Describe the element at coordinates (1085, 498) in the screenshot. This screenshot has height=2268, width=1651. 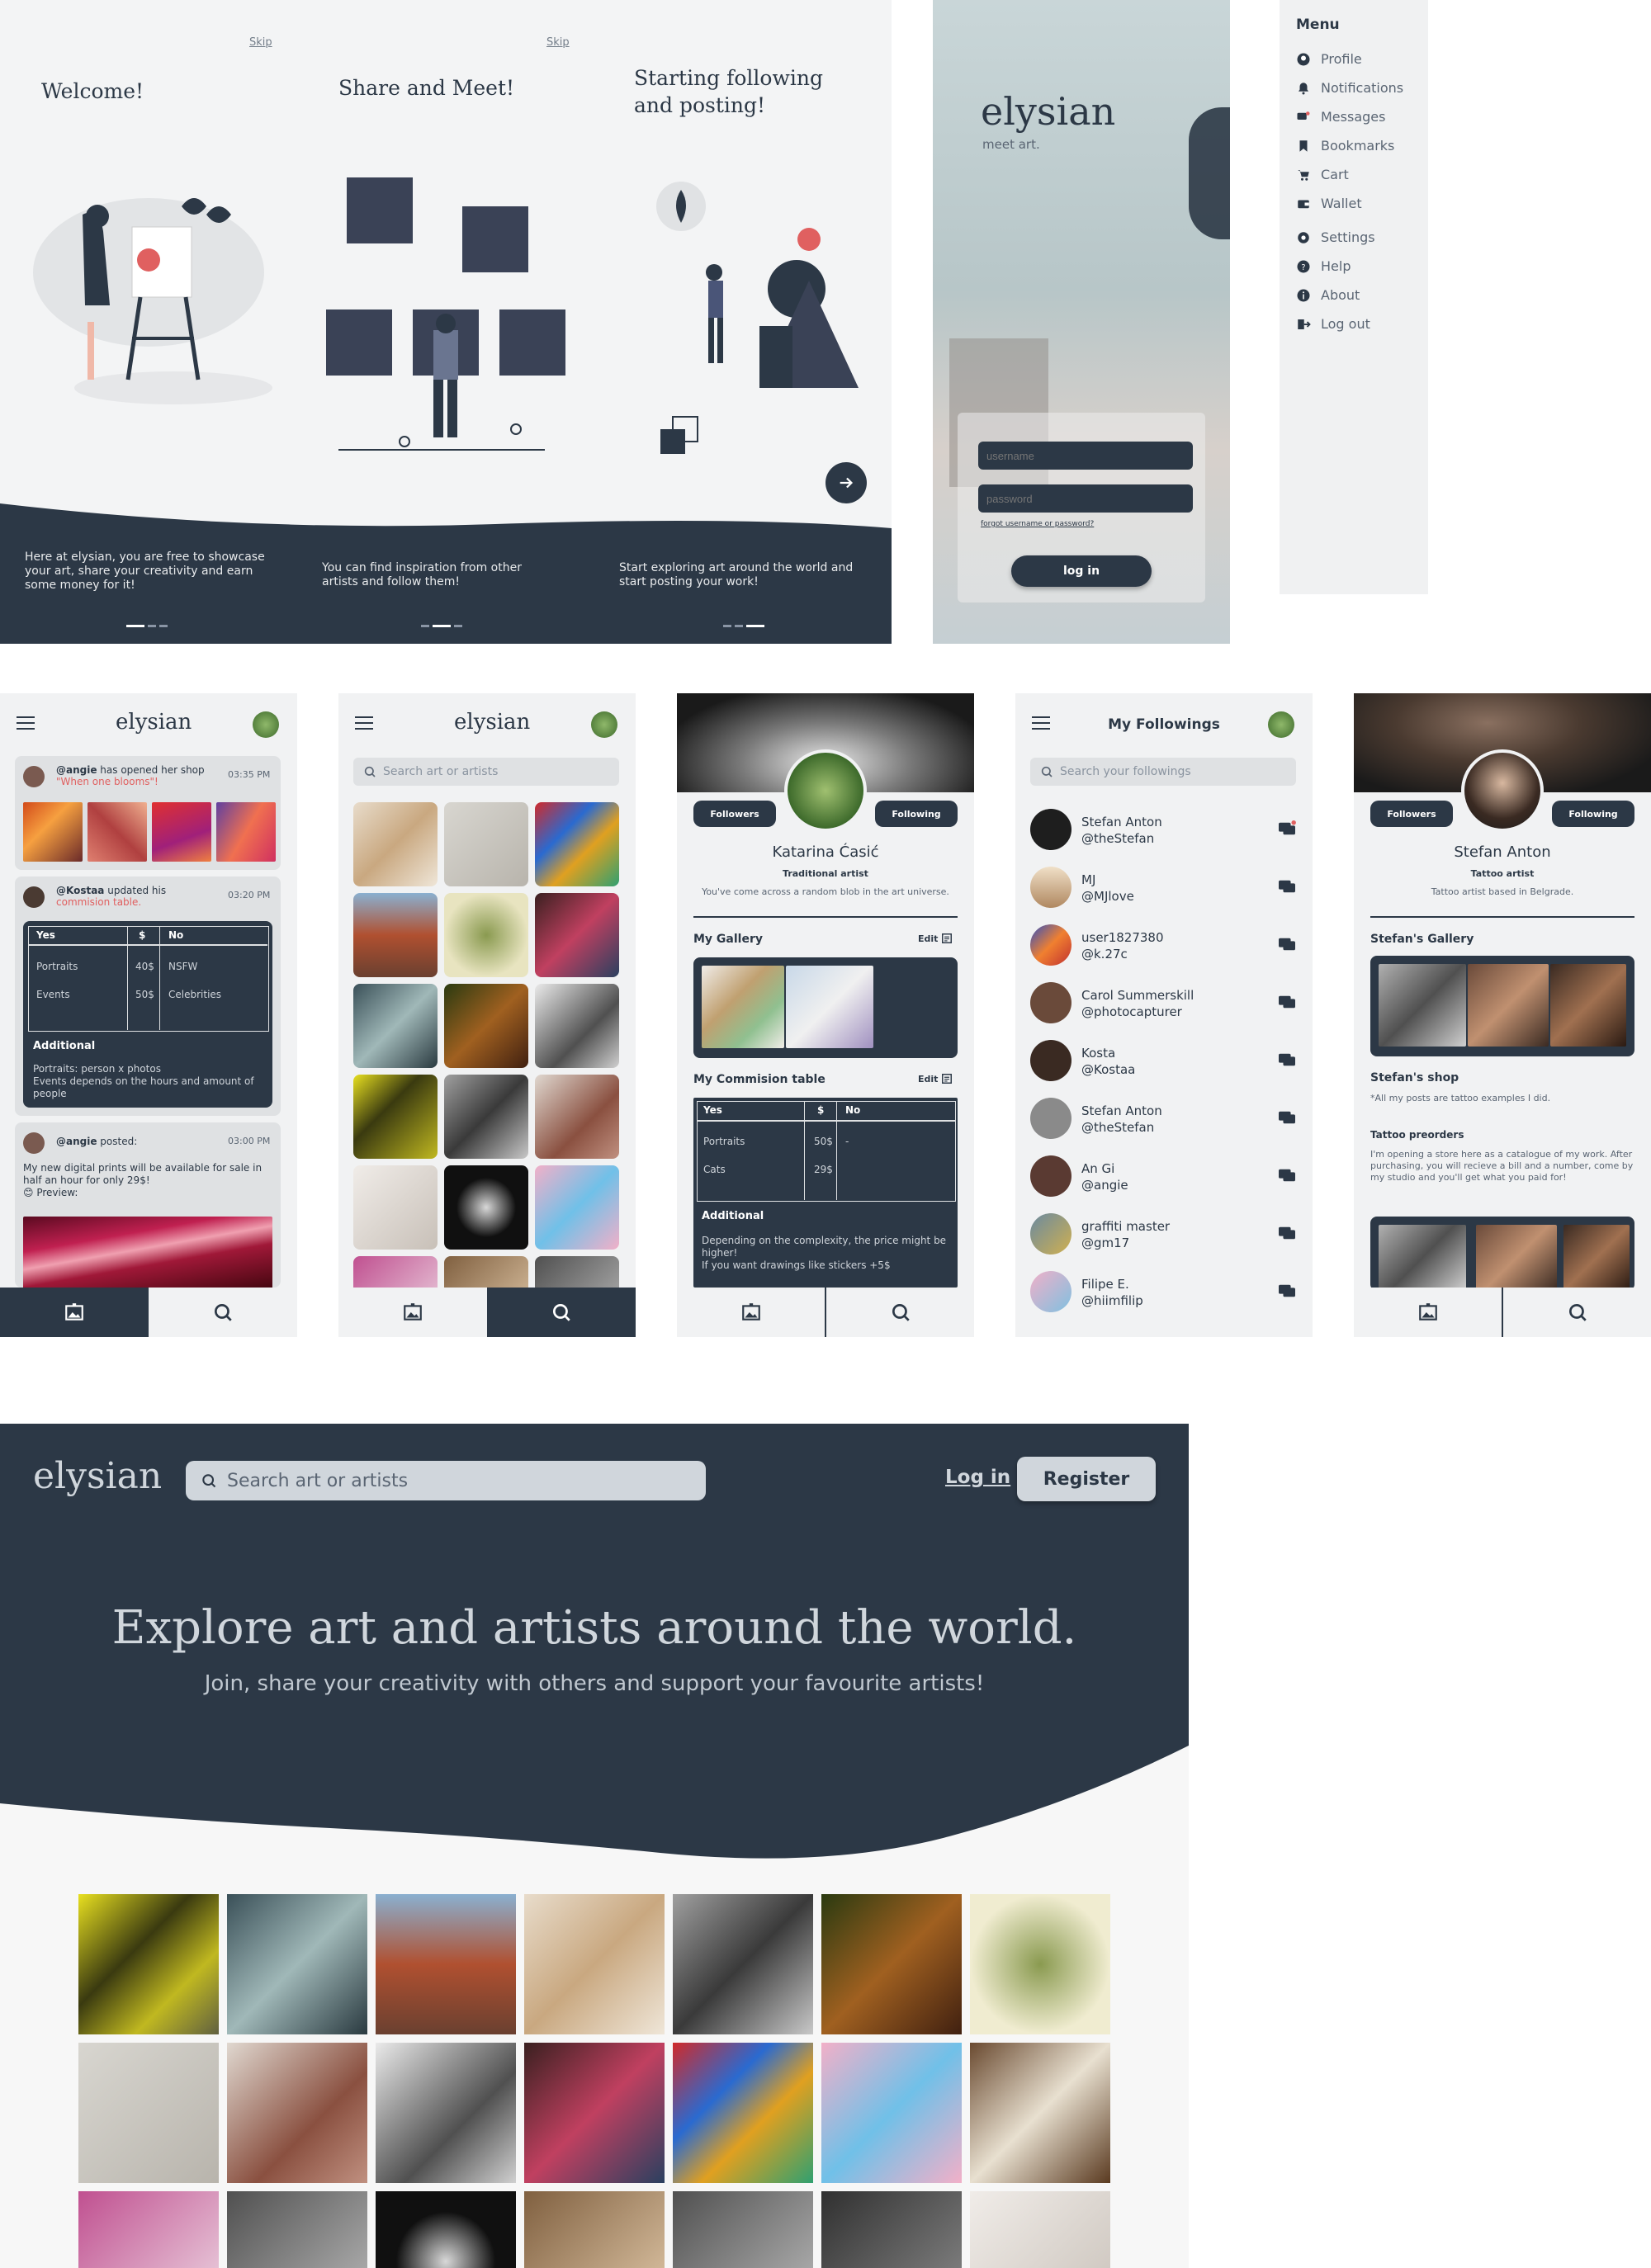
I see `password-input` at that location.